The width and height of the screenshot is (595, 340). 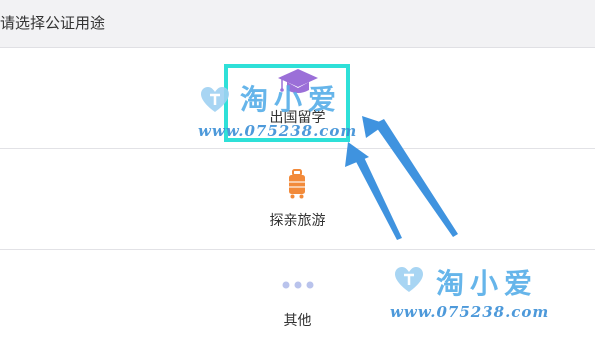 I want to click on graduation-cap-icon, so click(x=298, y=81).